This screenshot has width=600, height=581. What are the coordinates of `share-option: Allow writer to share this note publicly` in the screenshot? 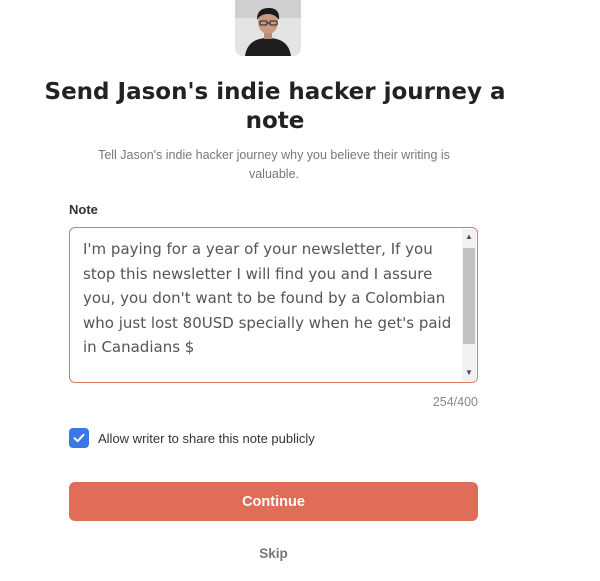 It's located at (192, 438).